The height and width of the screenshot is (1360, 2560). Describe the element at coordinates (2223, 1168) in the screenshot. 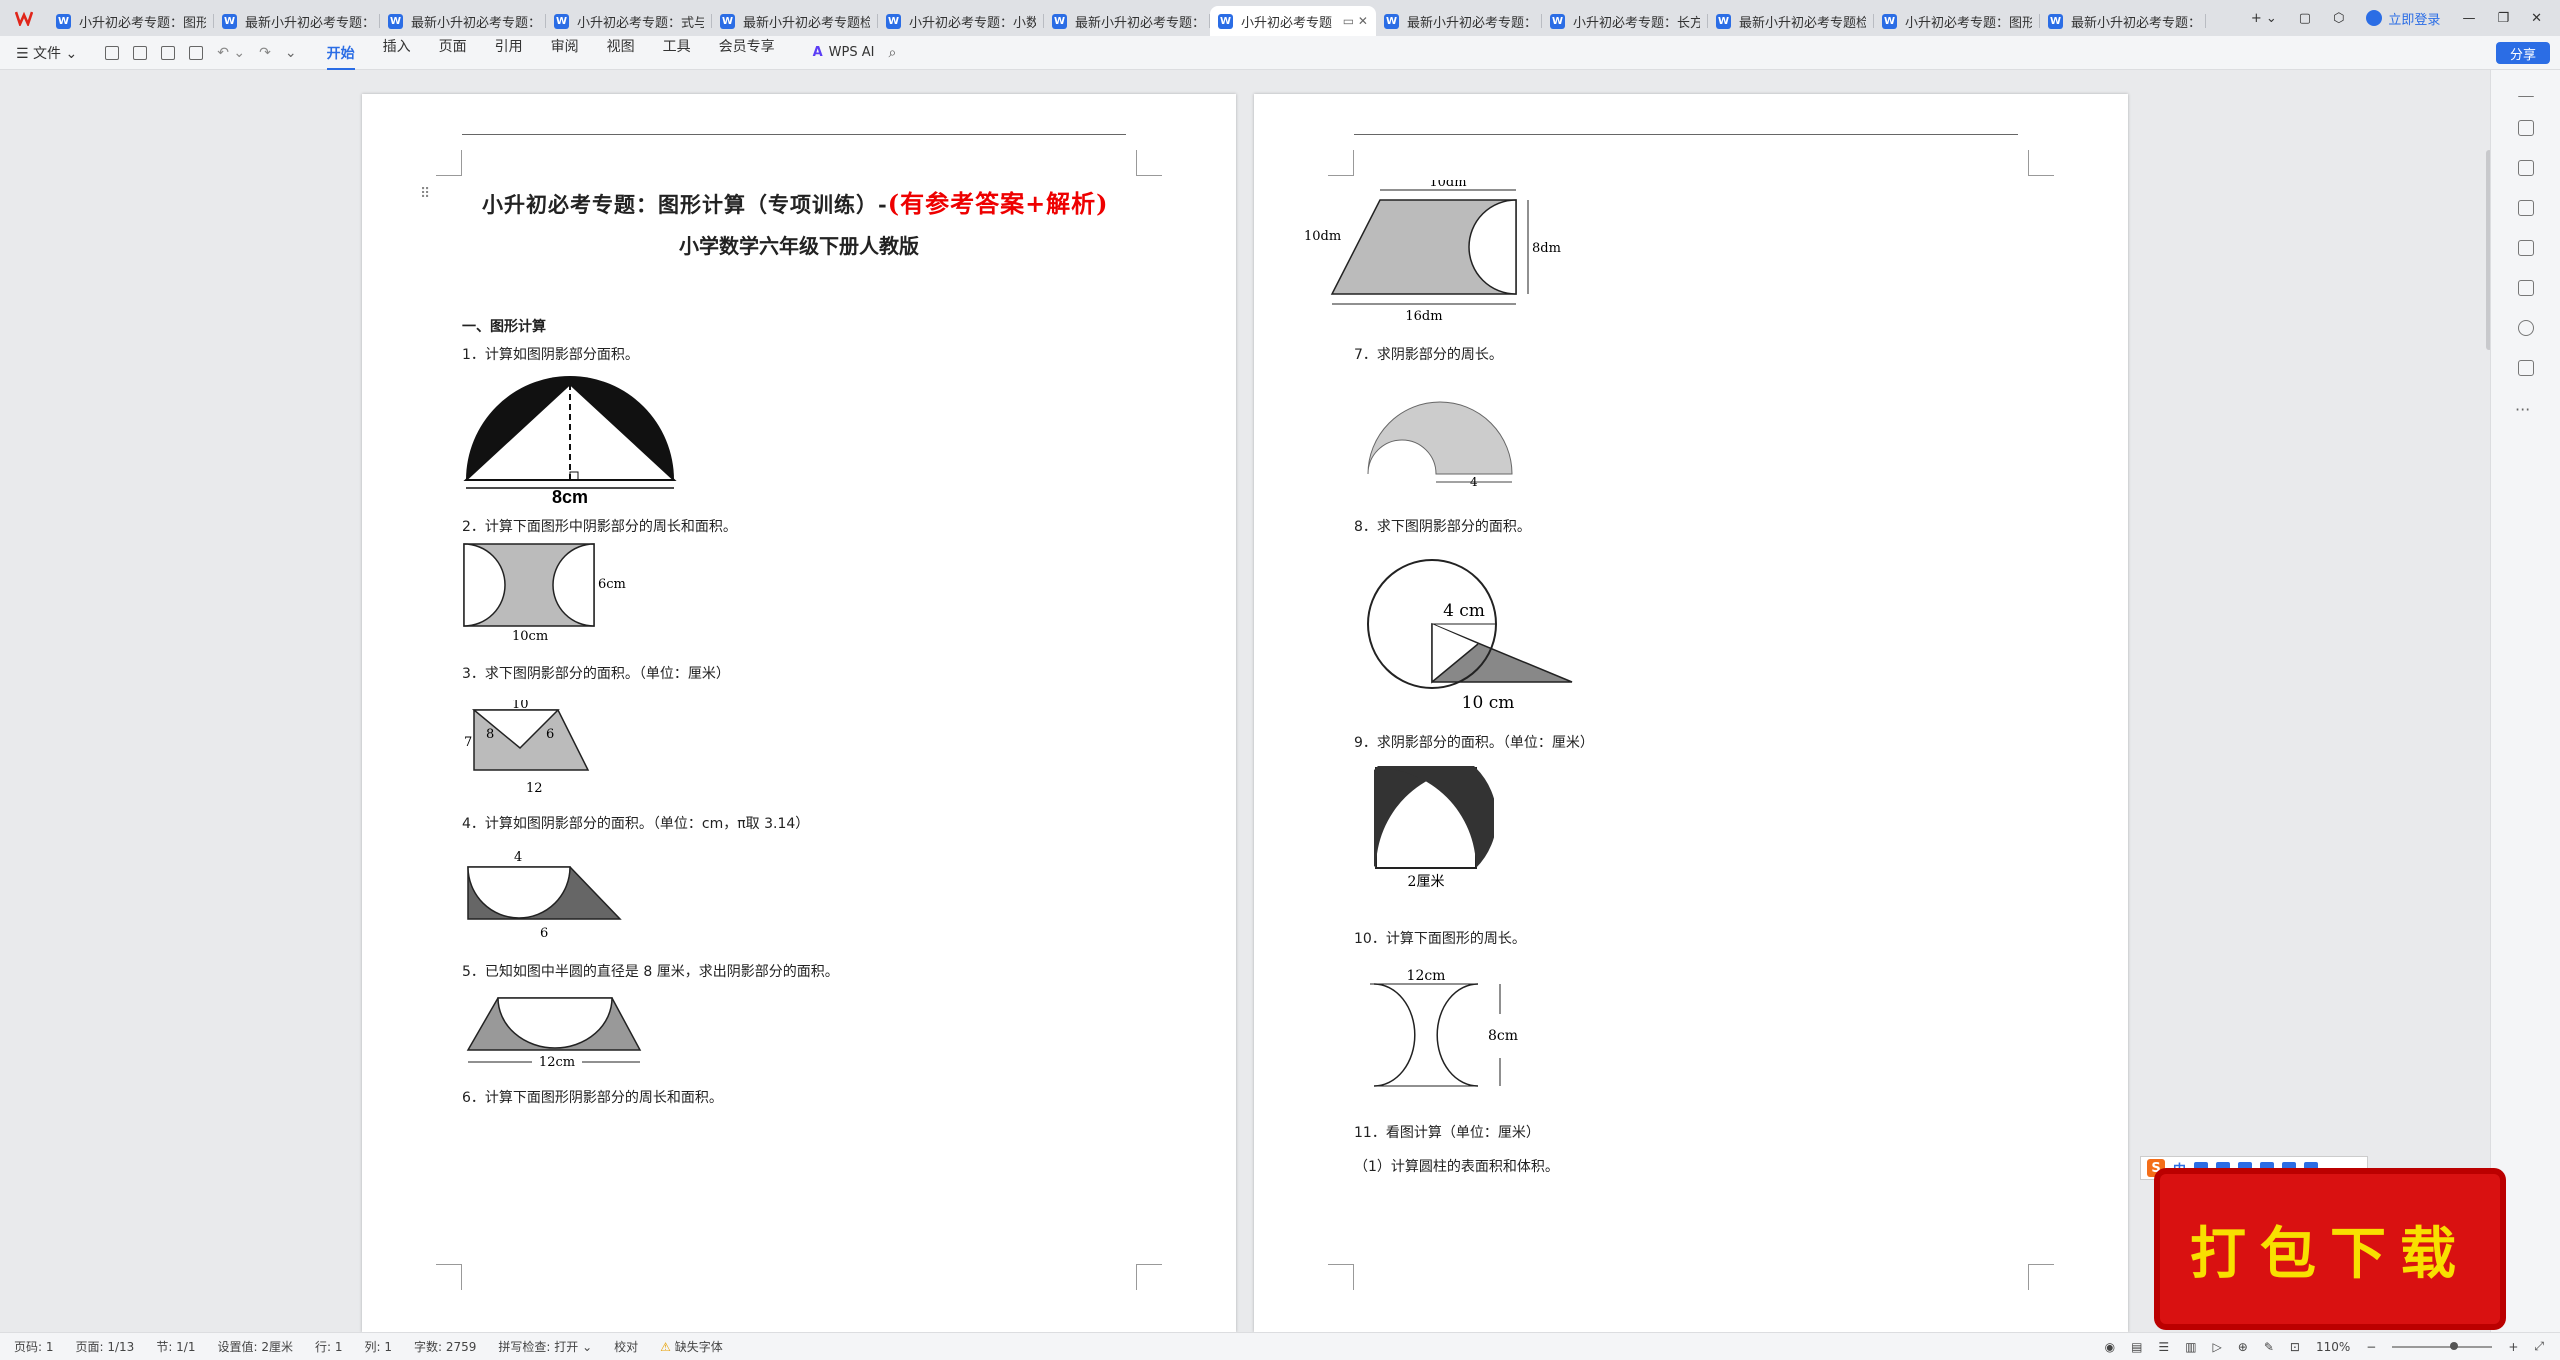

I see `voice-icon` at that location.